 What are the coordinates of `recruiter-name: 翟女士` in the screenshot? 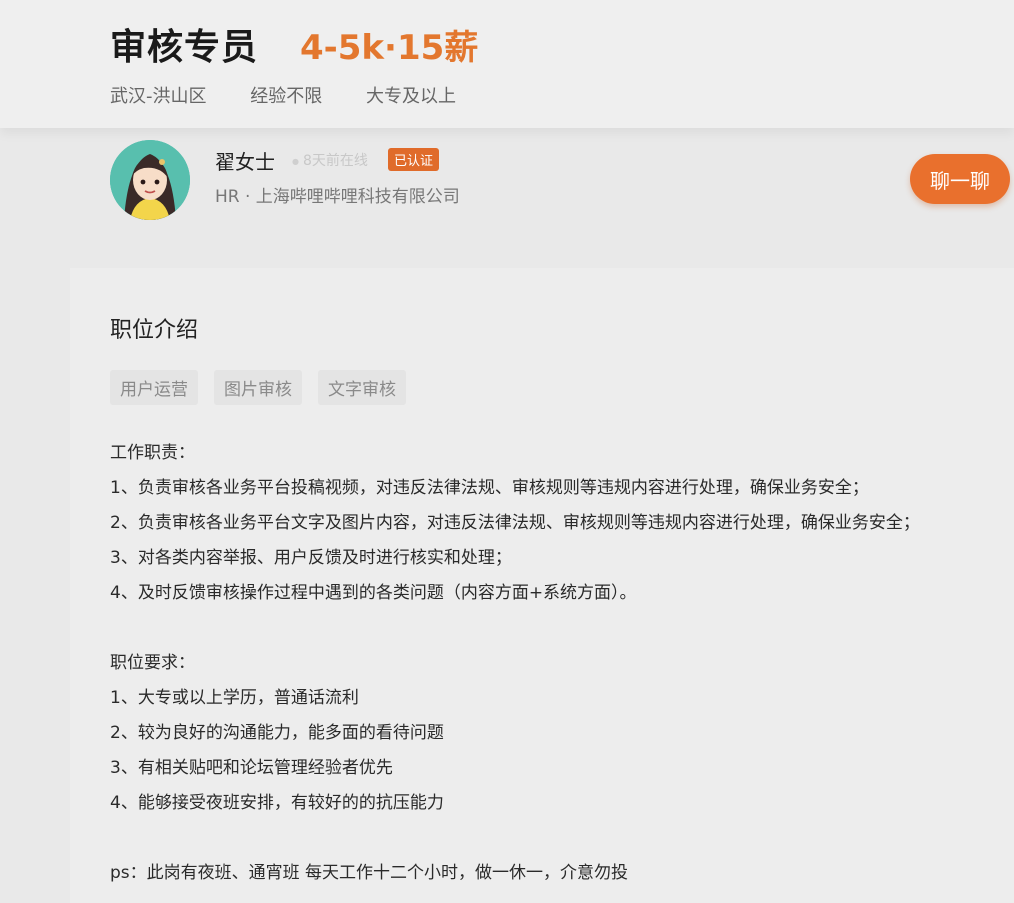 It's located at (245, 162).